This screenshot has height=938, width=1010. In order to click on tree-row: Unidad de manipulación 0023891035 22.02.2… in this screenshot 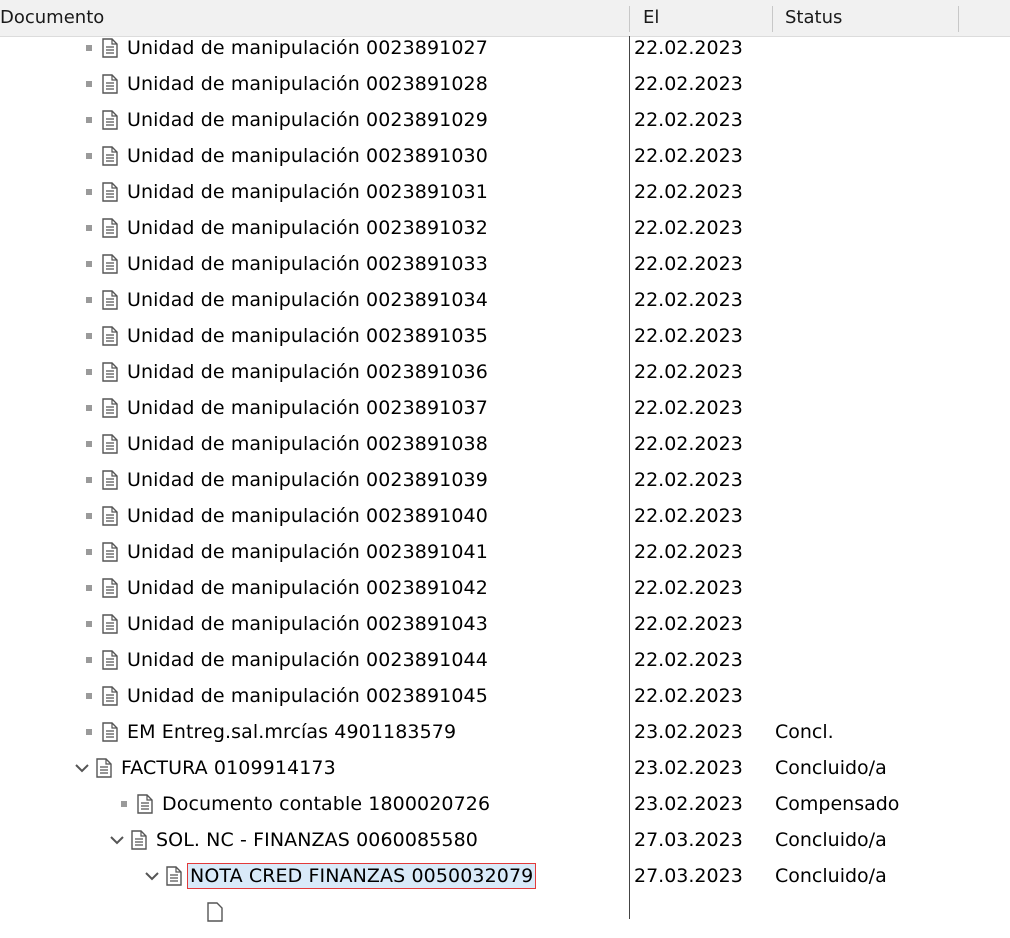, I will do `click(505, 336)`.